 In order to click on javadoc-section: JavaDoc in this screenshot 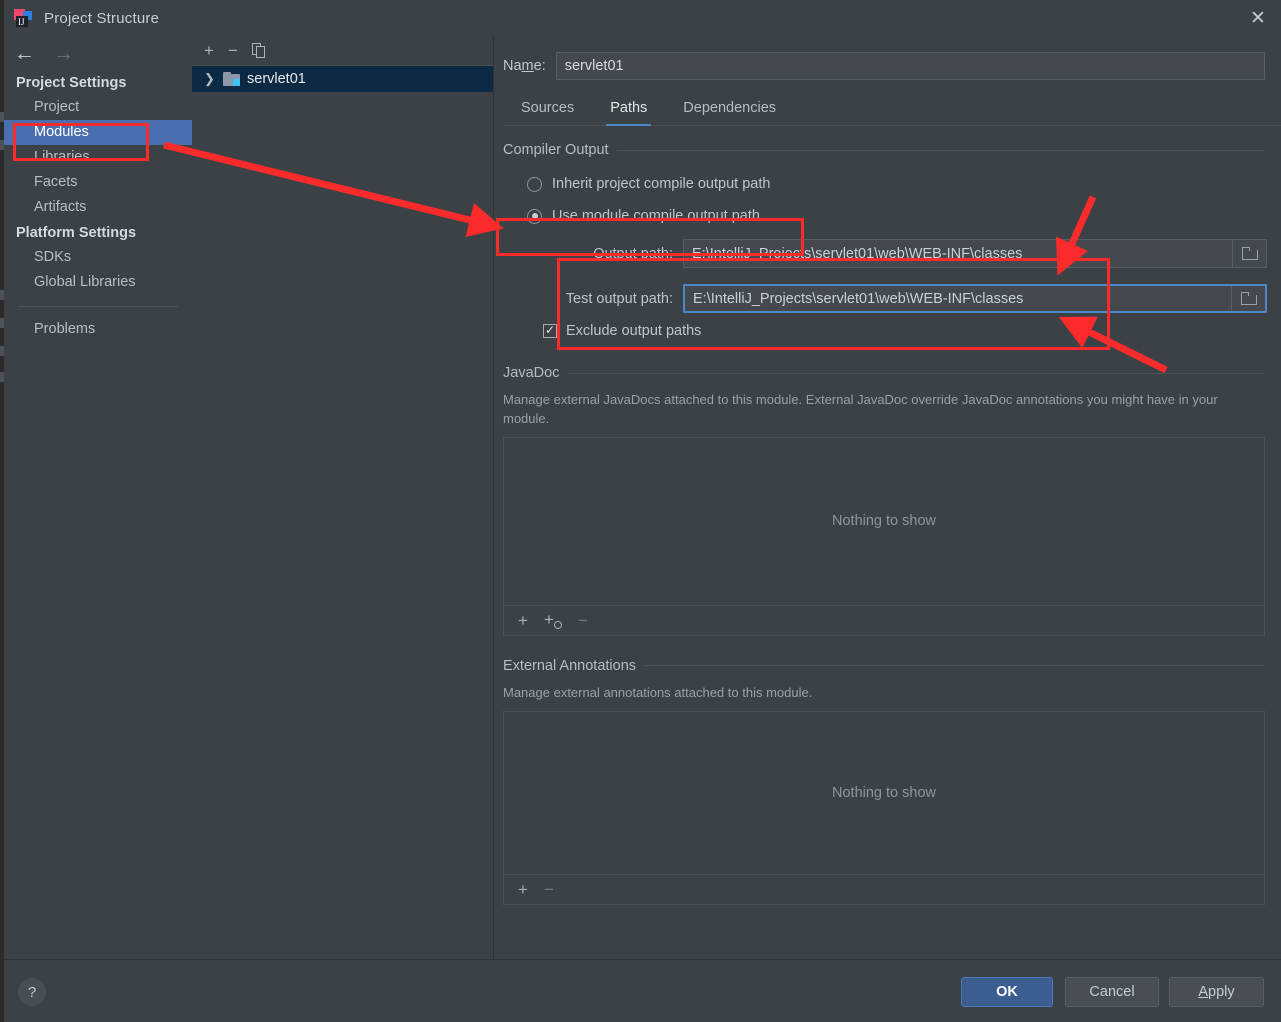, I will do `click(884, 373)`.